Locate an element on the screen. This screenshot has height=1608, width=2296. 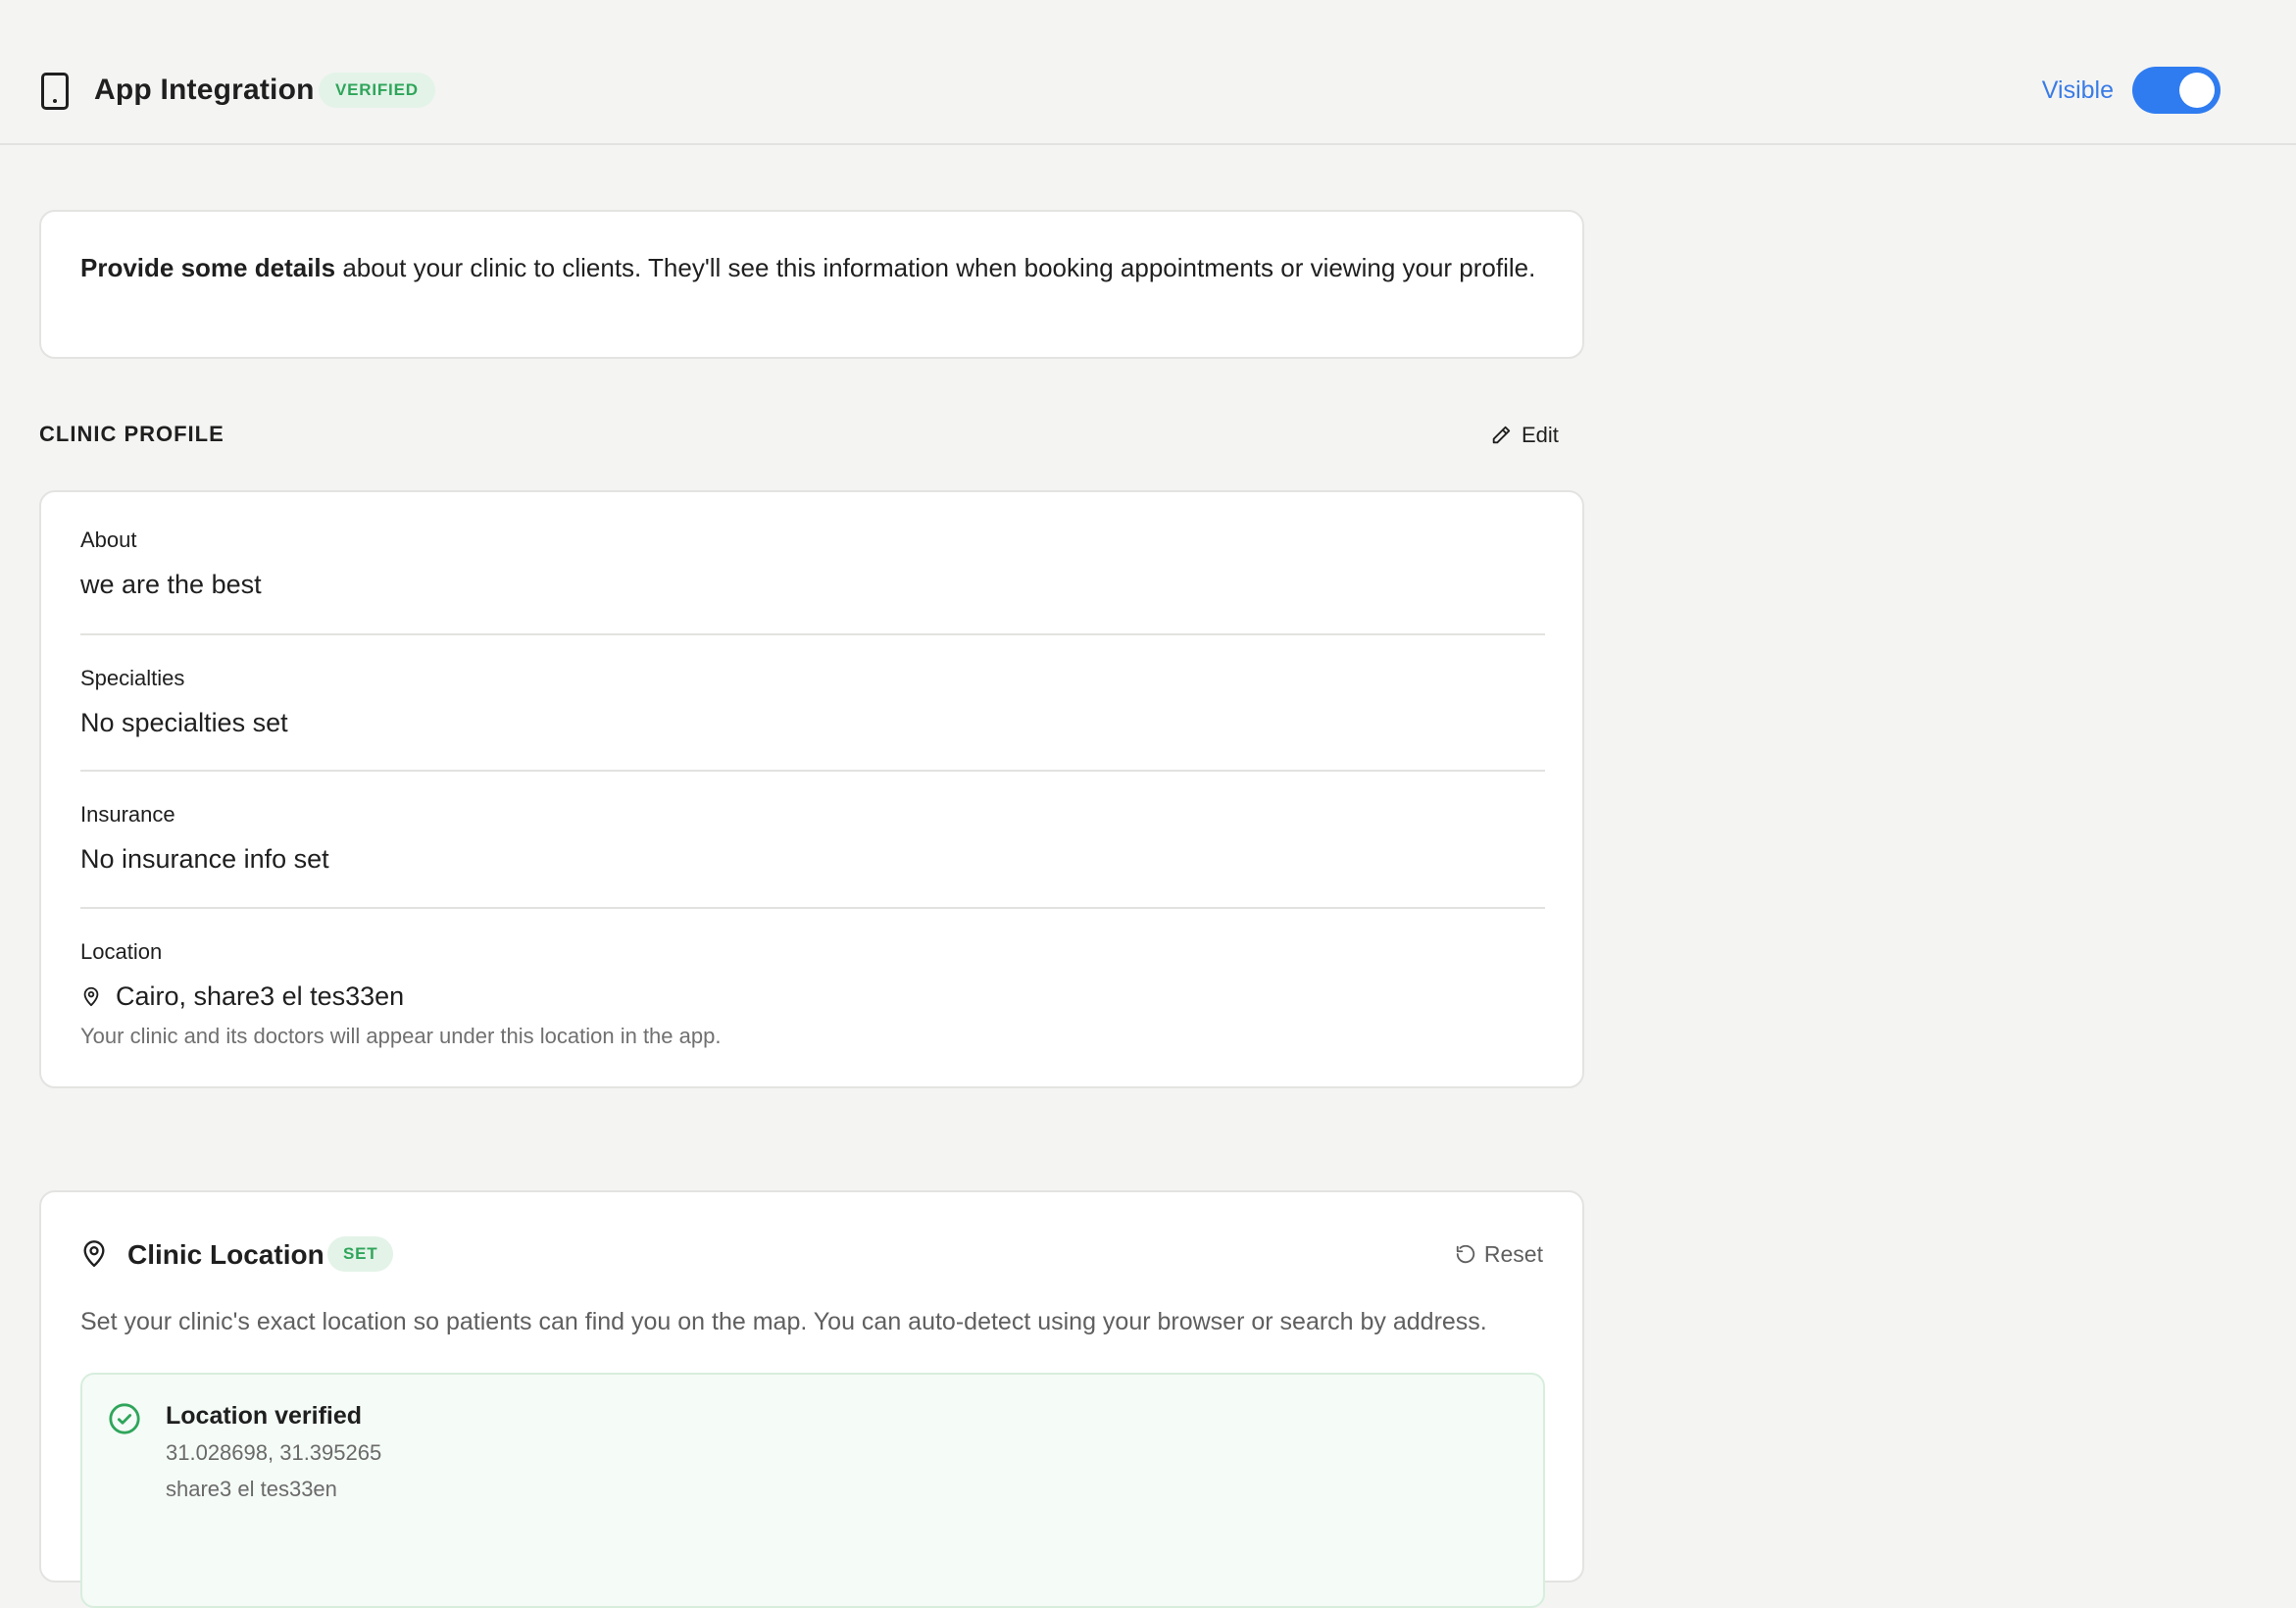
specialties-label: Specialties is located at coordinates (132, 678).